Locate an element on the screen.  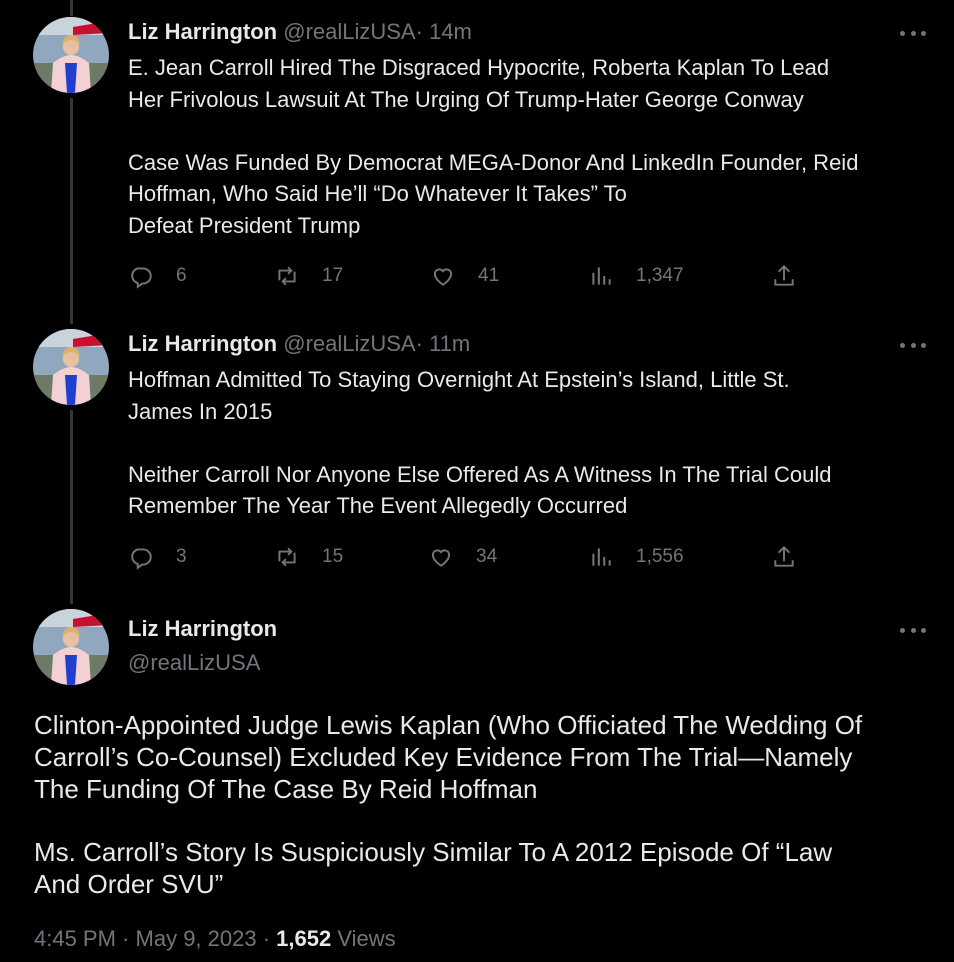
tweet-header: Liz Harrington @realLizUSA· 14m is located at coordinates (300, 32).